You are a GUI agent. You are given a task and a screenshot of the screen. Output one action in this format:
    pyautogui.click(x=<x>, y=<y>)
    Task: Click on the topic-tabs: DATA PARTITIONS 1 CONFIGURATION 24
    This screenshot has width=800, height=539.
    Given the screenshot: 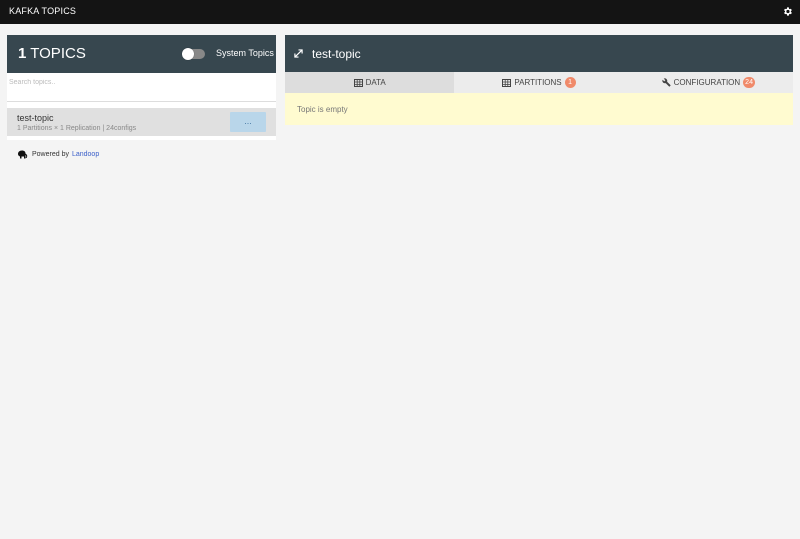 What is the action you would take?
    pyautogui.click(x=539, y=82)
    